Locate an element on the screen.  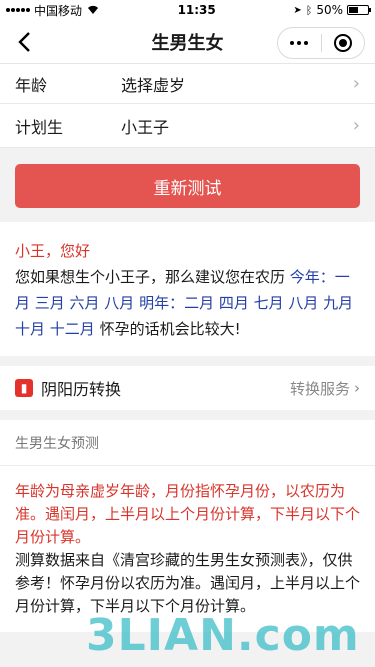
greeting-text: 小王，您好 is located at coordinates (53, 251).